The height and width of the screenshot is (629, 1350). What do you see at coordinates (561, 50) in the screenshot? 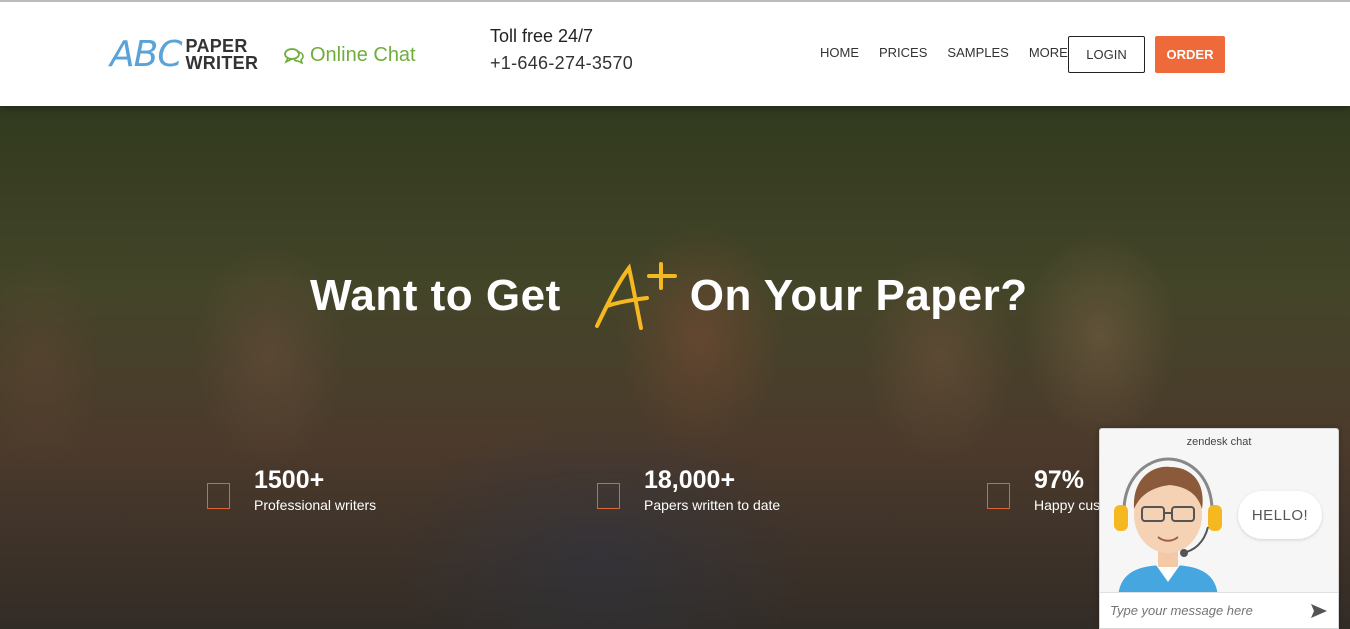
I see `toll-free-block: Toll free 24/7 +1-646-274-3570` at bounding box center [561, 50].